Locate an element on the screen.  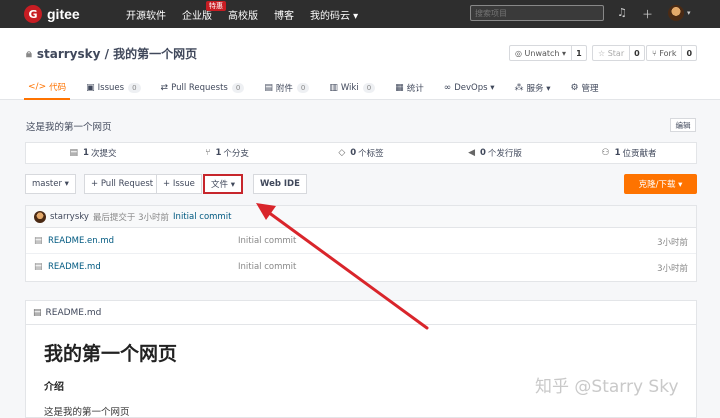
stat-tags-label: 个标签 is located at coordinates (371, 154).